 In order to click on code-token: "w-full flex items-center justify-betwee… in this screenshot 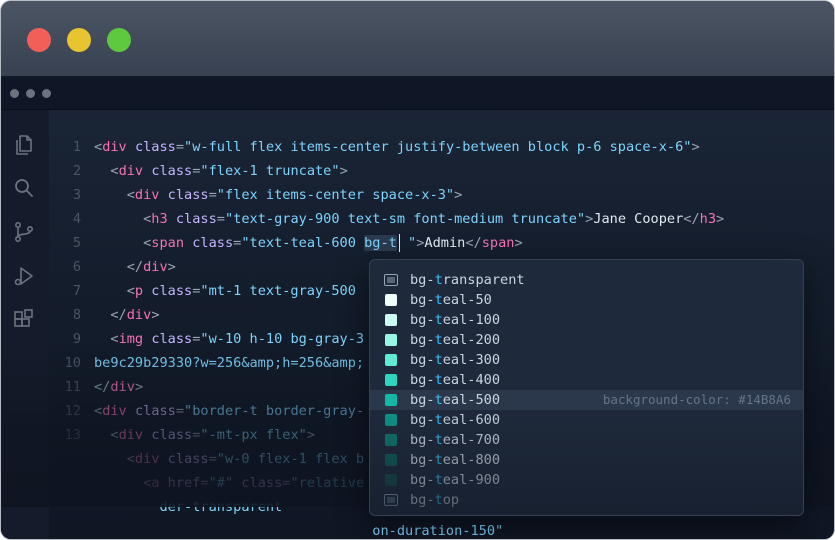, I will do `click(438, 147)`.